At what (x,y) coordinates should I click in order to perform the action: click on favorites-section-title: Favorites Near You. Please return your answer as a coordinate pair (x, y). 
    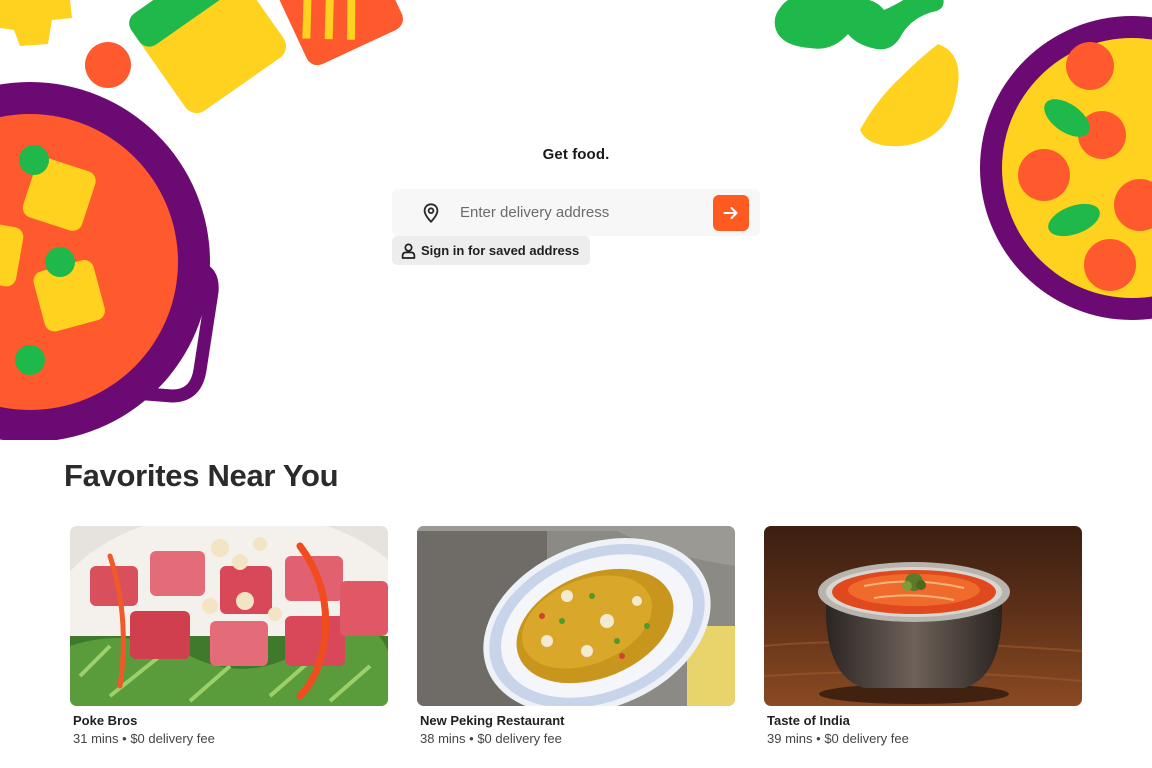
    Looking at the image, I should click on (201, 475).